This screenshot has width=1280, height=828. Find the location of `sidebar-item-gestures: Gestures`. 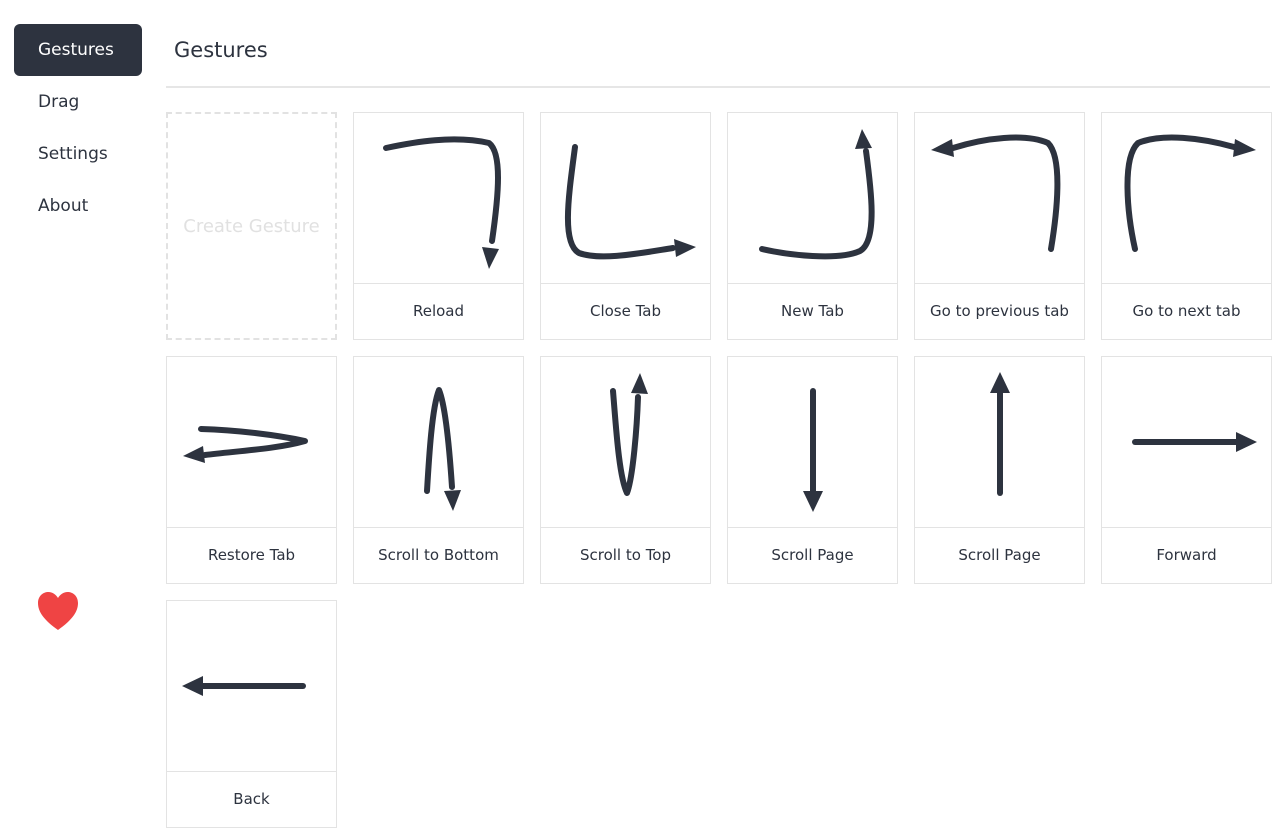

sidebar-item-gestures: Gestures is located at coordinates (78, 50).